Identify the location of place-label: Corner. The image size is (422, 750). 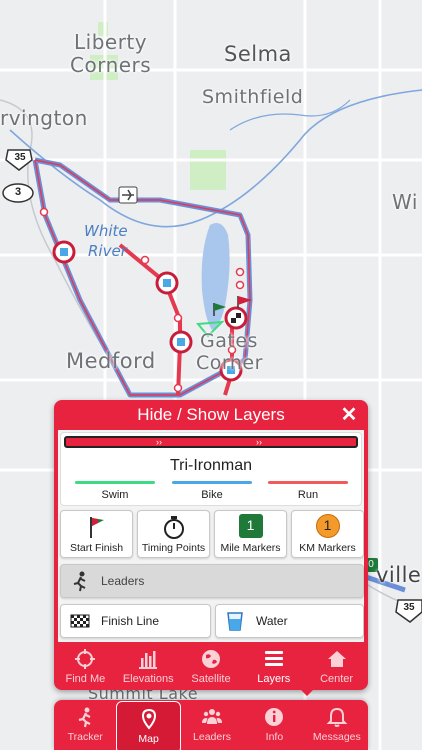
(229, 363).